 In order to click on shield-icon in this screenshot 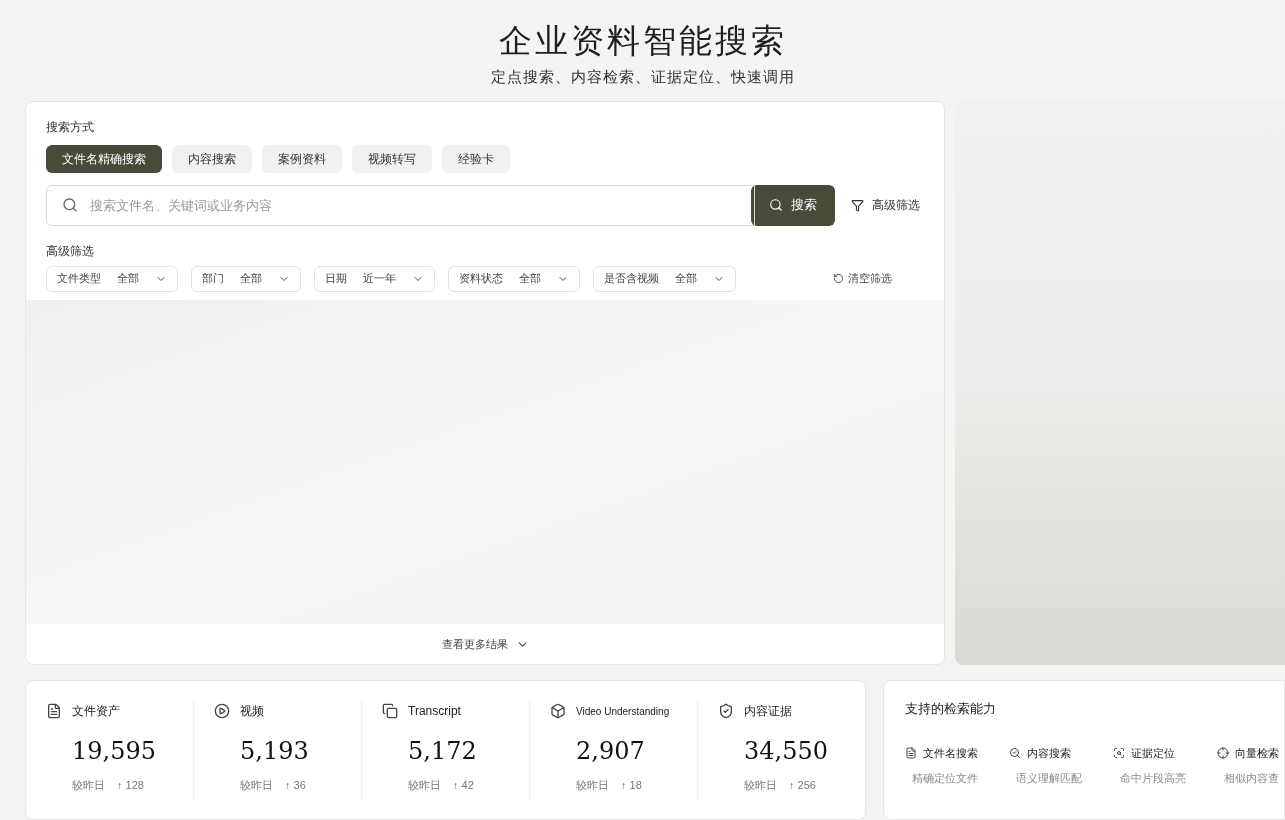, I will do `click(726, 711)`.